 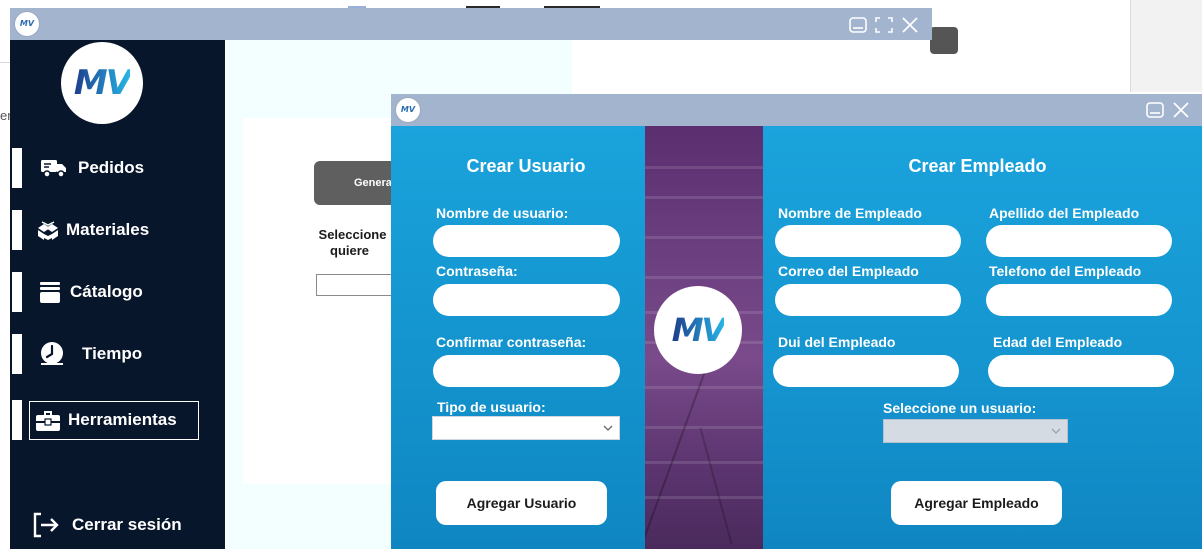 What do you see at coordinates (52, 354) in the screenshot?
I see `clock-icon` at bounding box center [52, 354].